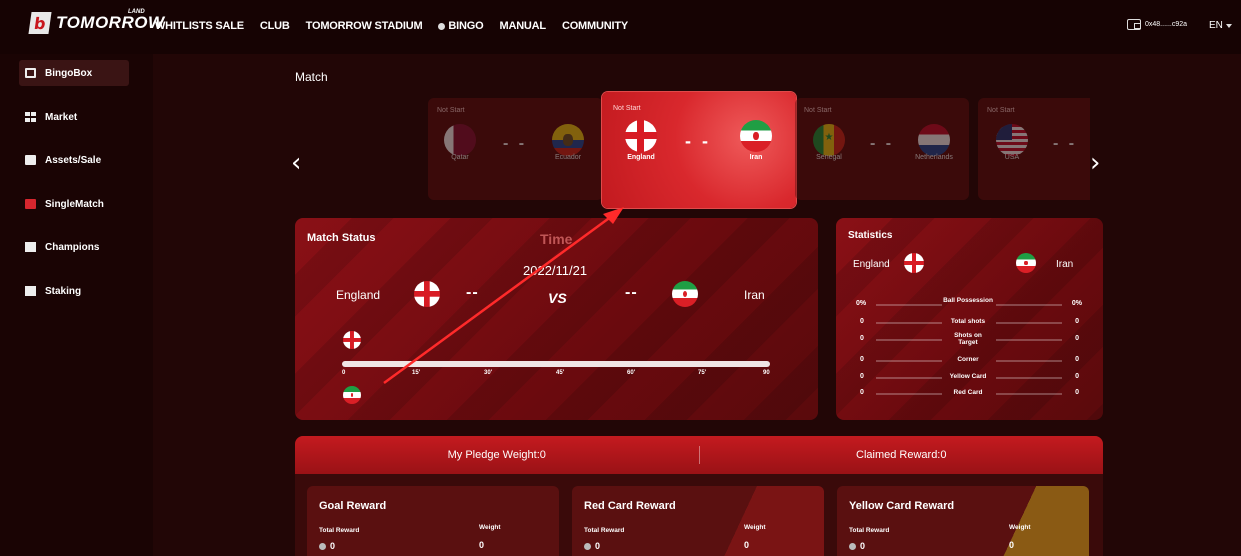 The image size is (1241, 556). I want to click on stat-label: Ball Possession, so click(968, 300).